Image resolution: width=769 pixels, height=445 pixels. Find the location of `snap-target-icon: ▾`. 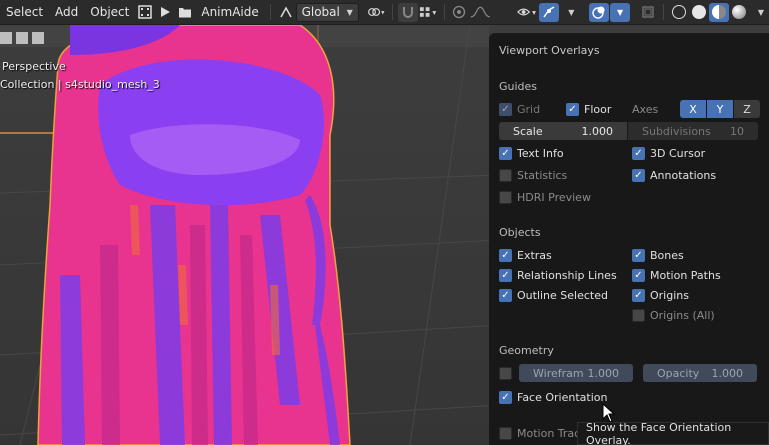

snap-target-icon: ▾ is located at coordinates (428, 12).